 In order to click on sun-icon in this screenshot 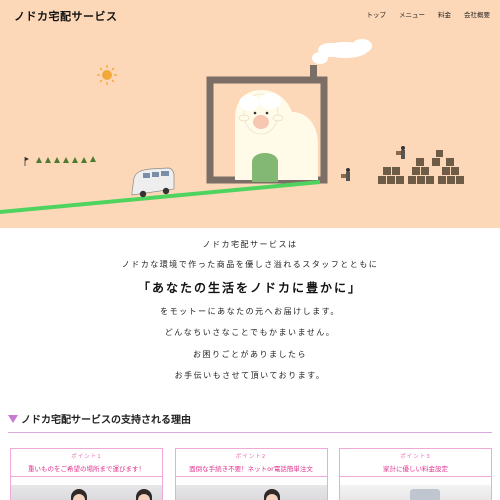, I will do `click(107, 75)`.